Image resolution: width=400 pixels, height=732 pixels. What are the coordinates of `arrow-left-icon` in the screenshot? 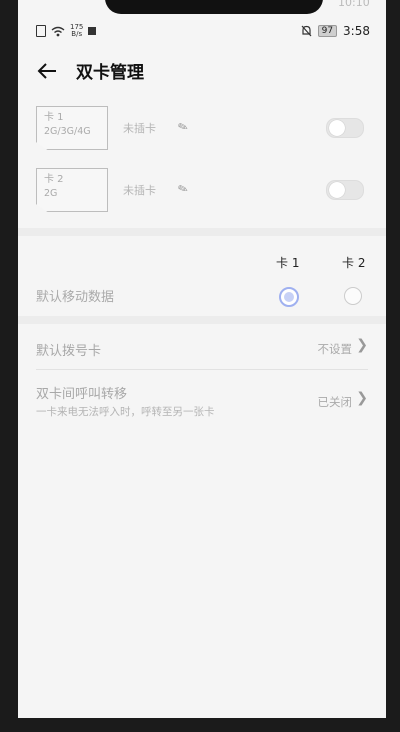 It's located at (47, 71).